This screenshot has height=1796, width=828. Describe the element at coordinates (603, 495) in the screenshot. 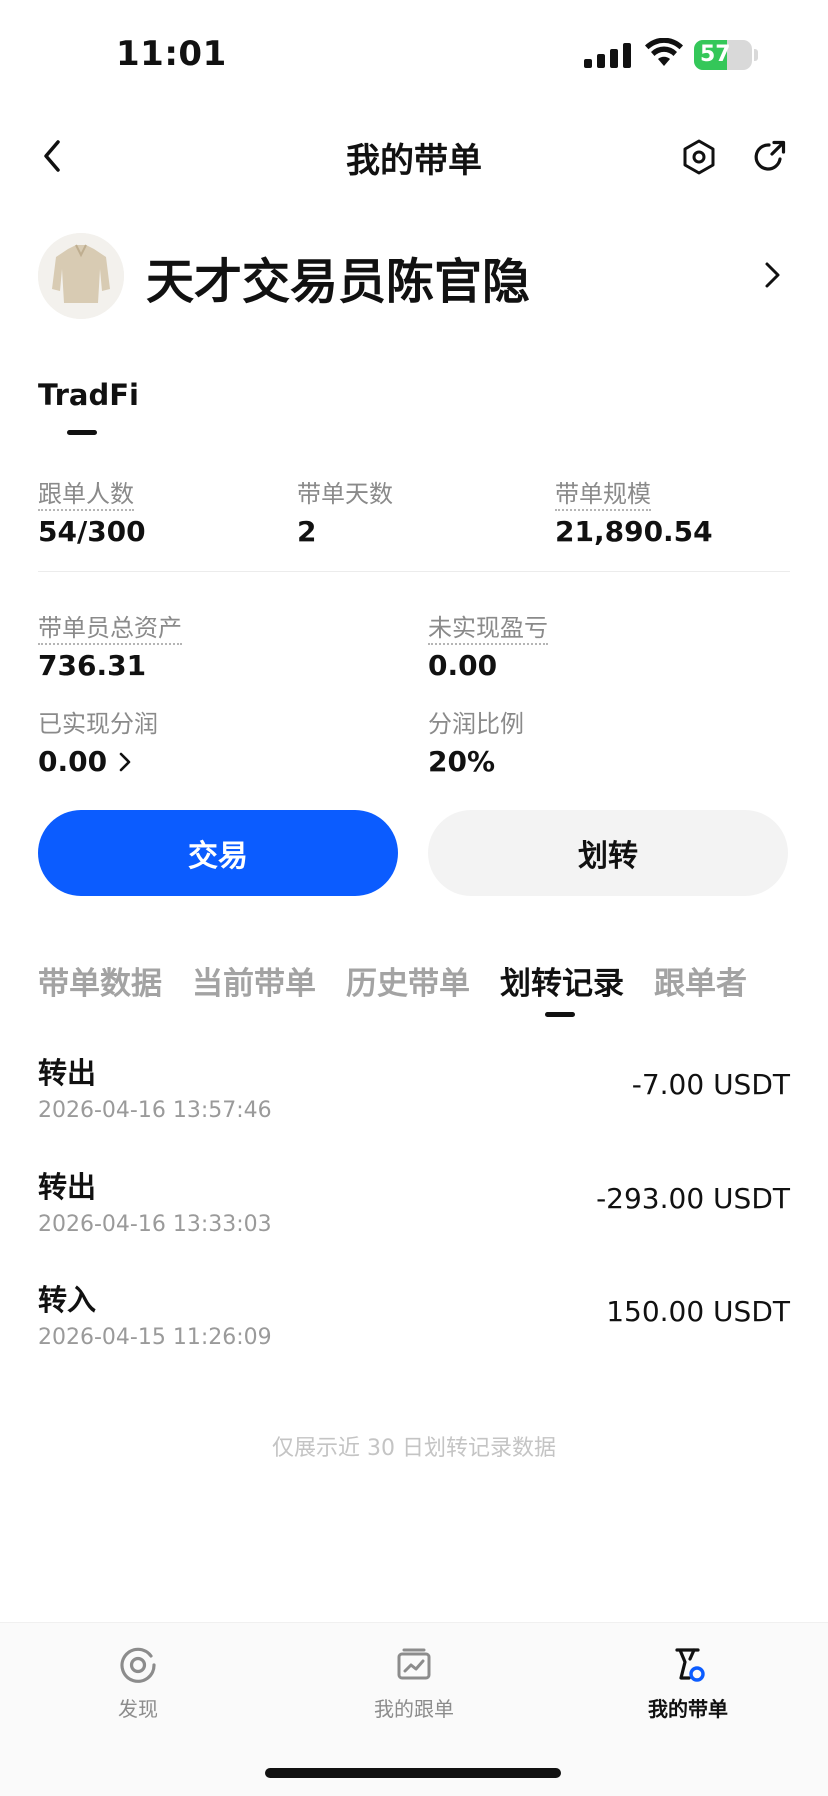

I see `stat-label: 带单规模` at that location.